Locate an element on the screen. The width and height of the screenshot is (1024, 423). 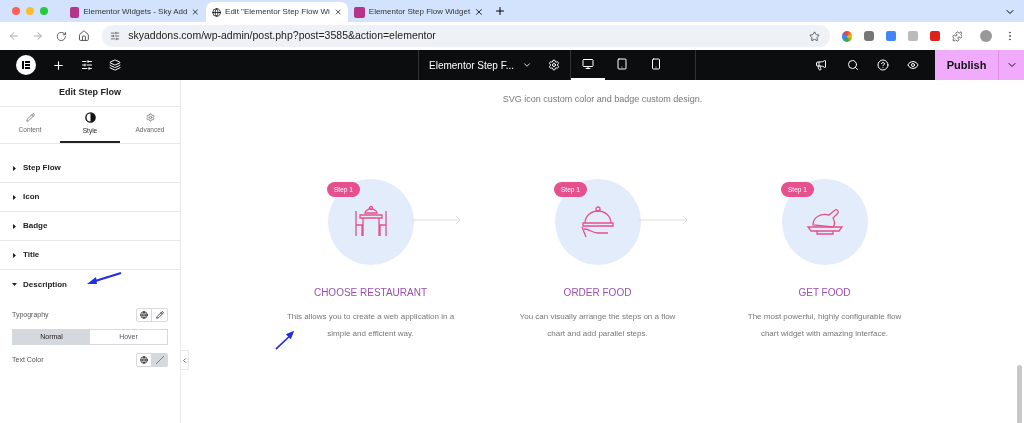
browser-tab: Elementor Step Flow Widget is located at coordinates (419, 12).